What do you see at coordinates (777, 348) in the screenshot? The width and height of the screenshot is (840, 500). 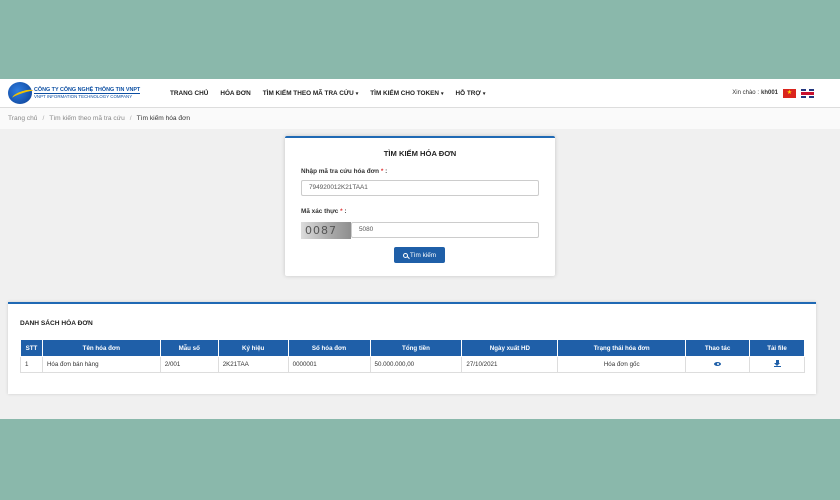 I see `col-header-download: Tải file` at bounding box center [777, 348].